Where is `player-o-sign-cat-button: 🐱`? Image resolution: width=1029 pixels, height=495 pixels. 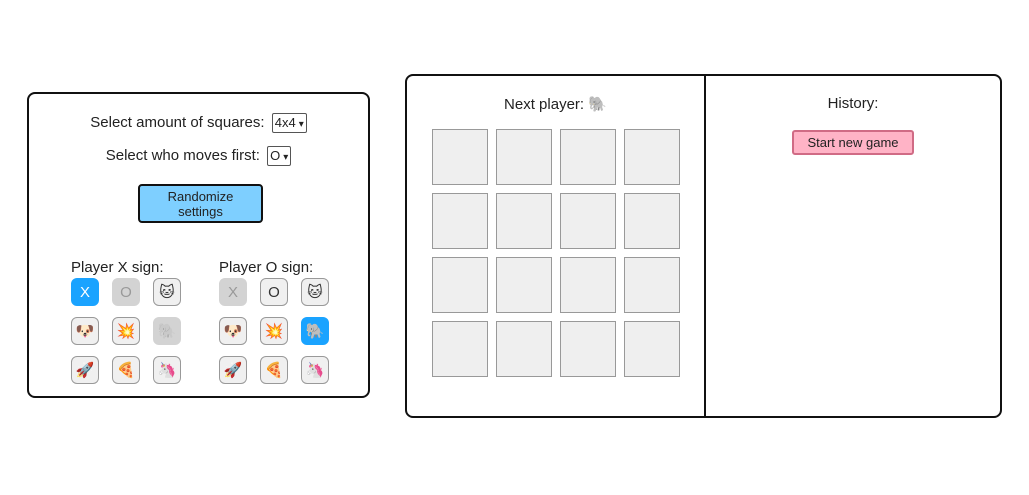 player-o-sign-cat-button: 🐱 is located at coordinates (315, 292).